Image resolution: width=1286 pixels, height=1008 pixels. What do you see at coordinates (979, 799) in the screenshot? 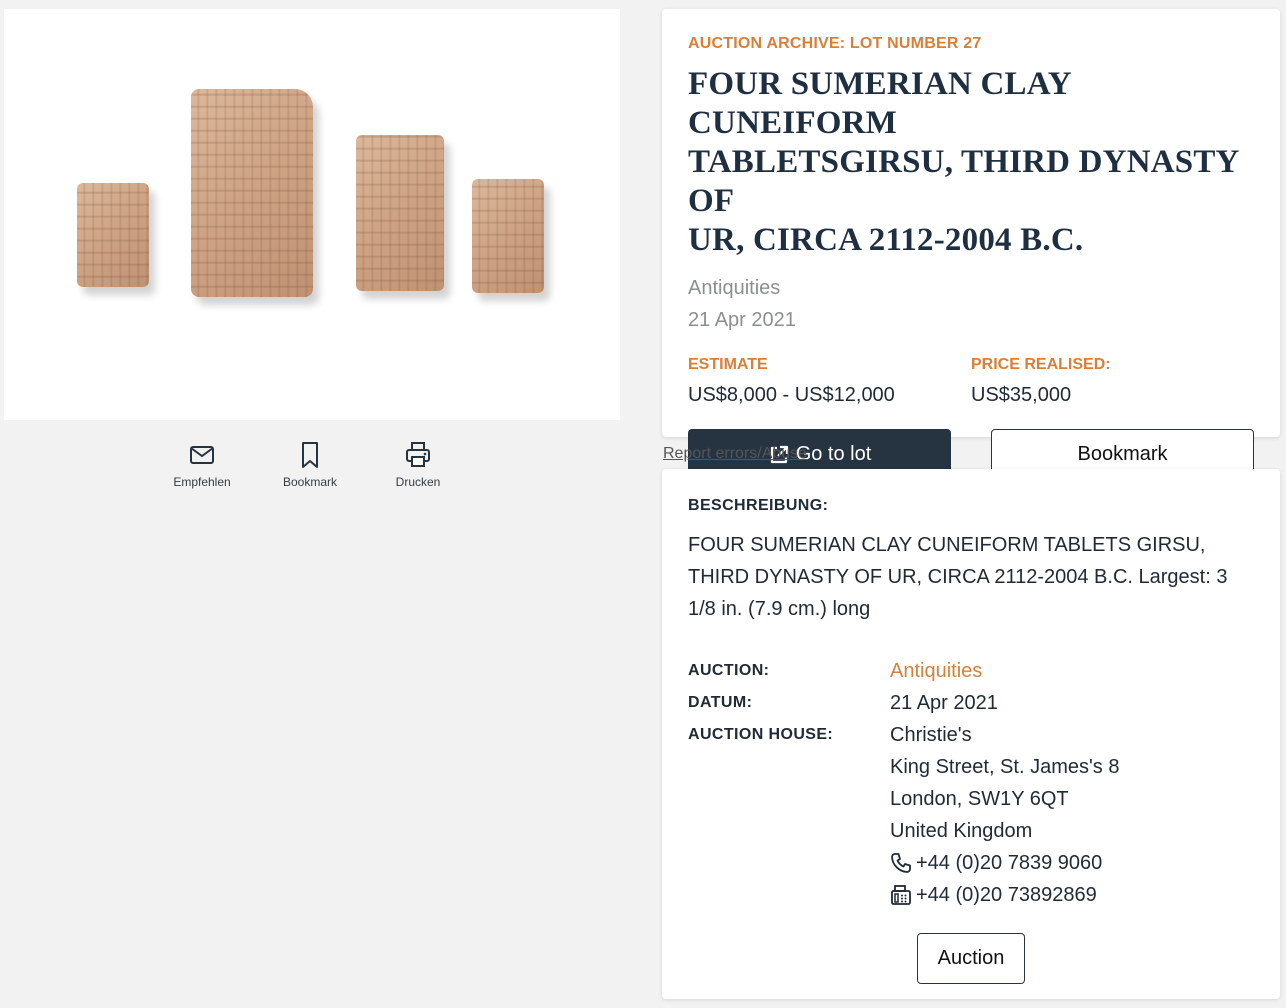
I see `house-city: London, SW1Y 6QT` at bounding box center [979, 799].